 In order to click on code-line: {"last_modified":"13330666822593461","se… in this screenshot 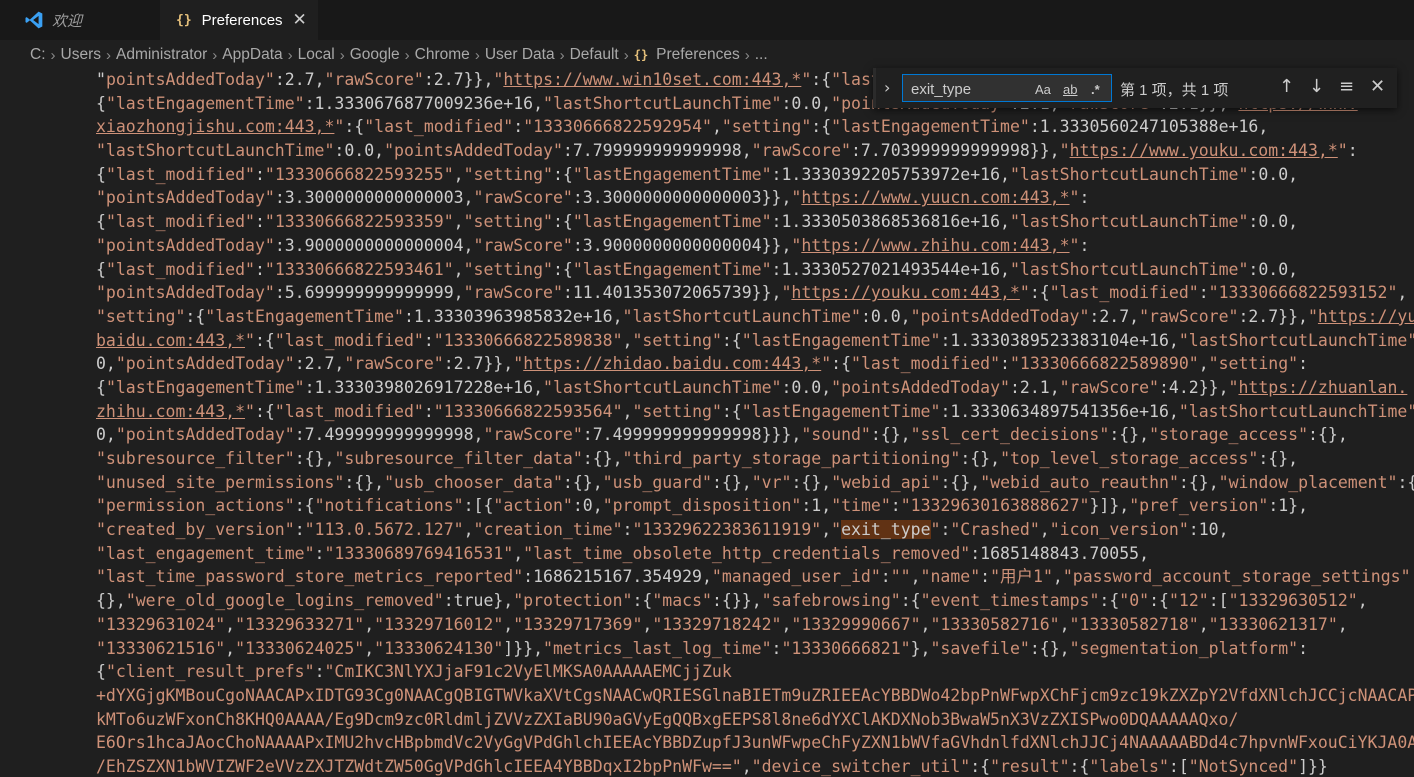, I will do `click(755, 270)`.